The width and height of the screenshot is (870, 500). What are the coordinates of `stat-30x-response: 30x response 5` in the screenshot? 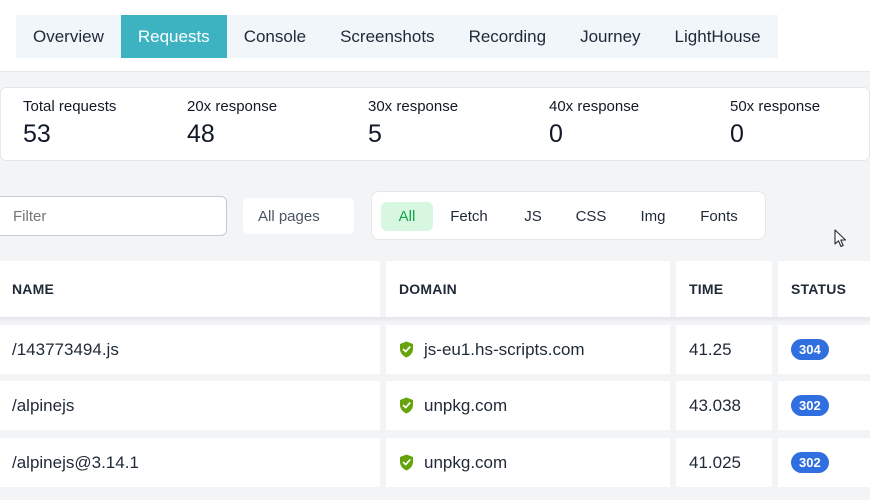 It's located at (413, 123).